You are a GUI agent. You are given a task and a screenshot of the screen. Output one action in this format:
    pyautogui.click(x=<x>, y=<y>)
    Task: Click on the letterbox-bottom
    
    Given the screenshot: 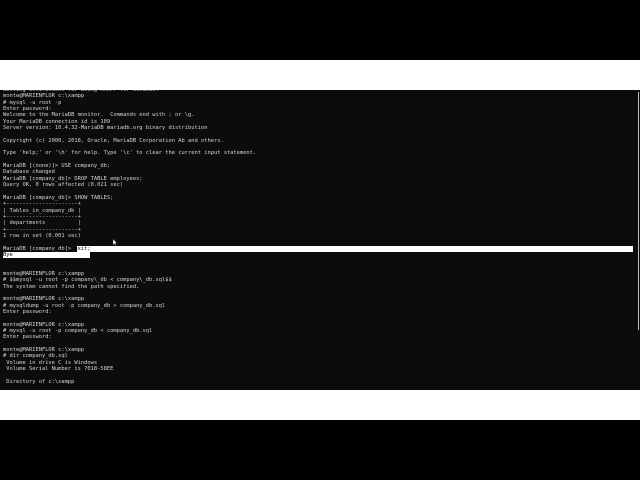 What is the action you would take?
    pyautogui.click(x=320, y=405)
    